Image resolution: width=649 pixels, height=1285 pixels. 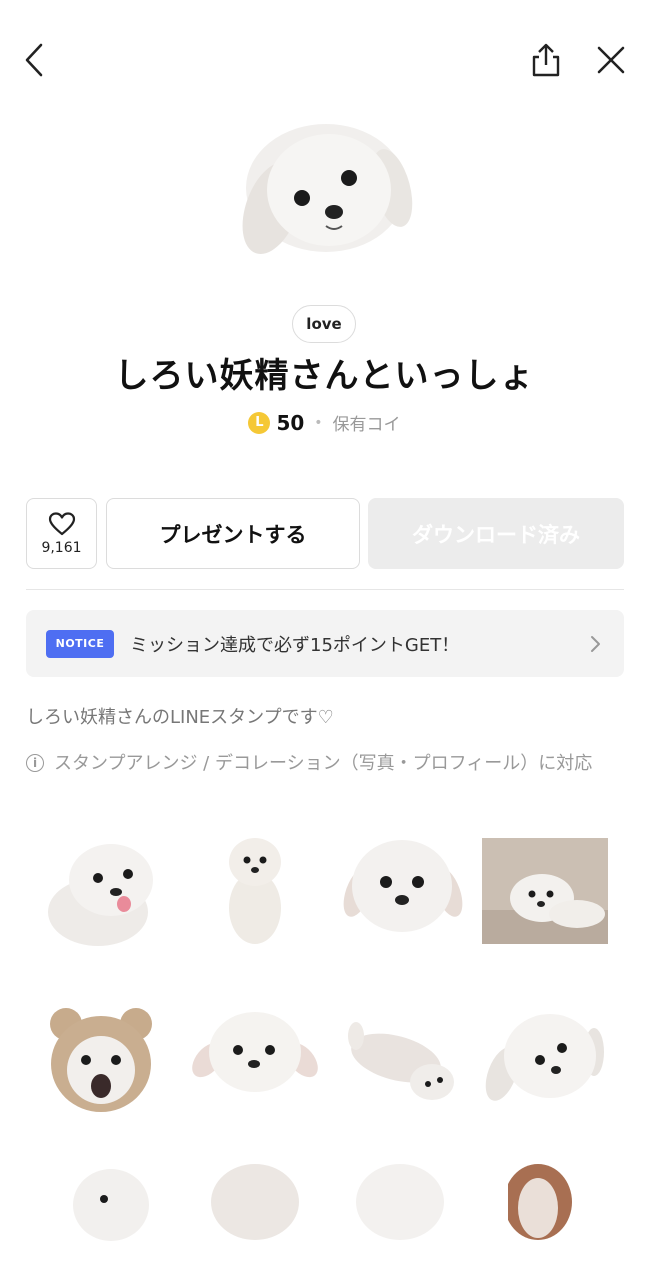 I want to click on share-icon, so click(x=546, y=60).